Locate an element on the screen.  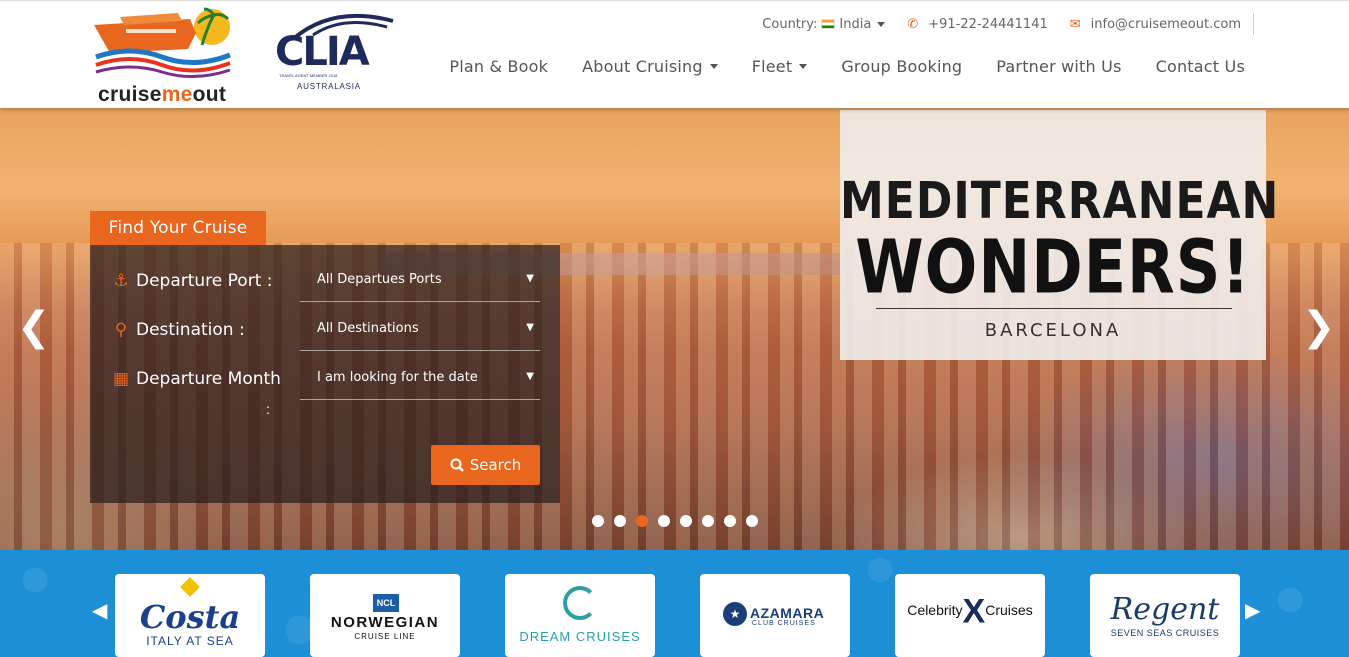
search-icon is located at coordinates (457, 465).